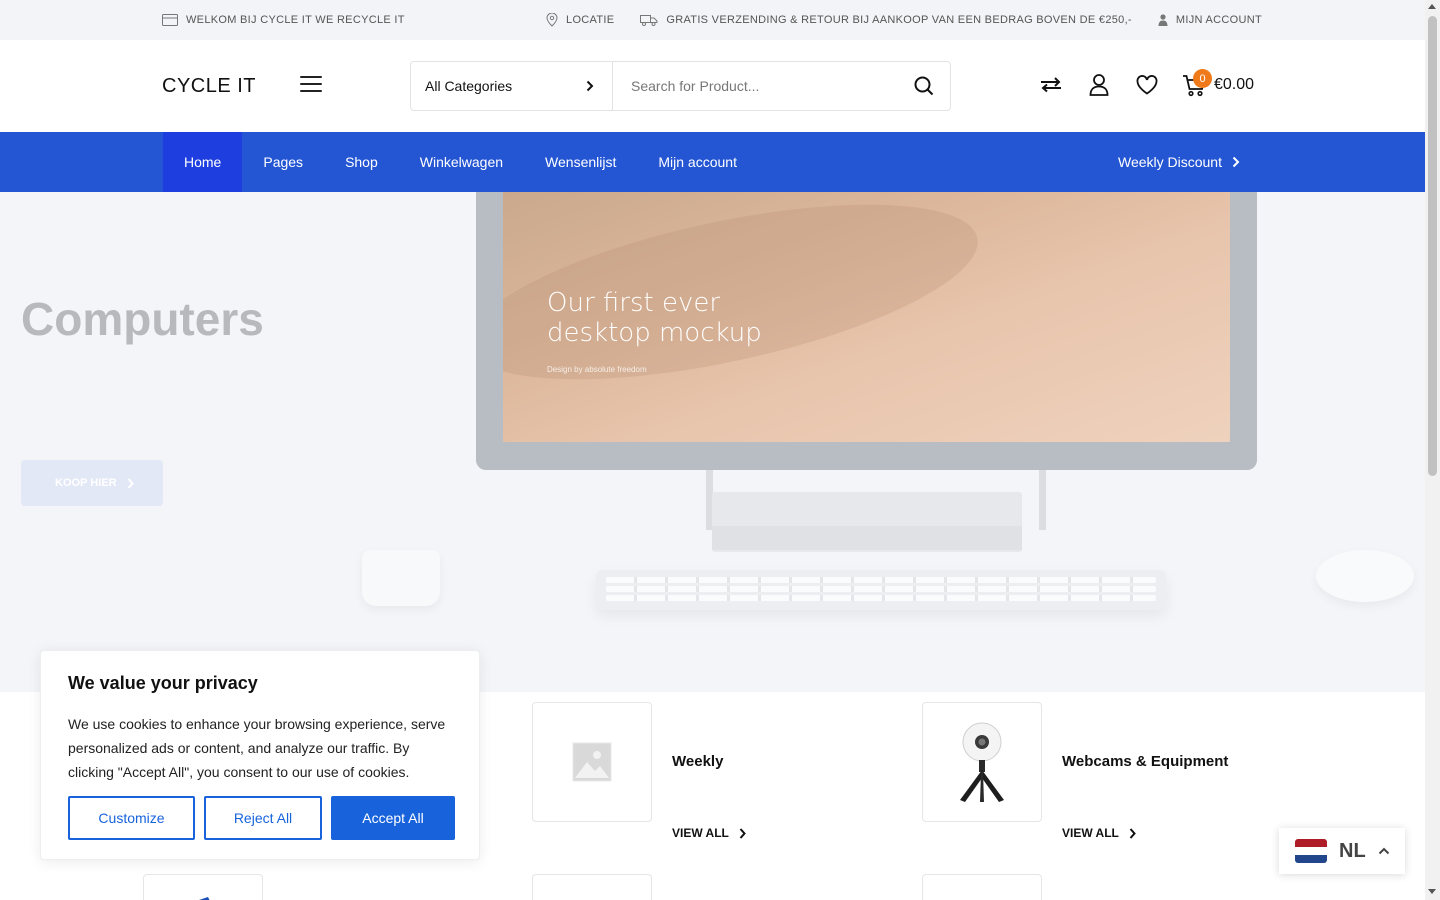 The width and height of the screenshot is (1440, 900). I want to click on page-scrollbar, so click(1432, 450).